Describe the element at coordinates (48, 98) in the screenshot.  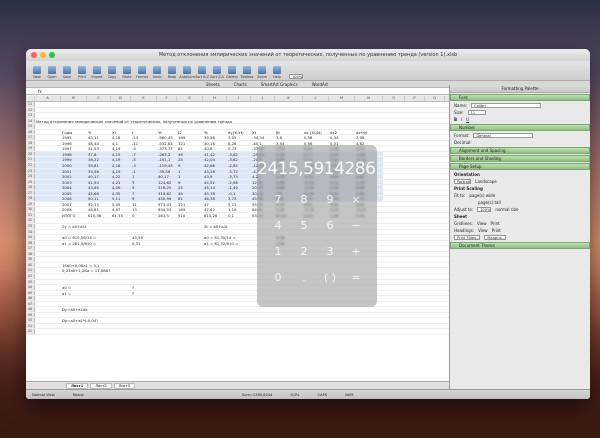
I see `column-header-A: A` at that location.